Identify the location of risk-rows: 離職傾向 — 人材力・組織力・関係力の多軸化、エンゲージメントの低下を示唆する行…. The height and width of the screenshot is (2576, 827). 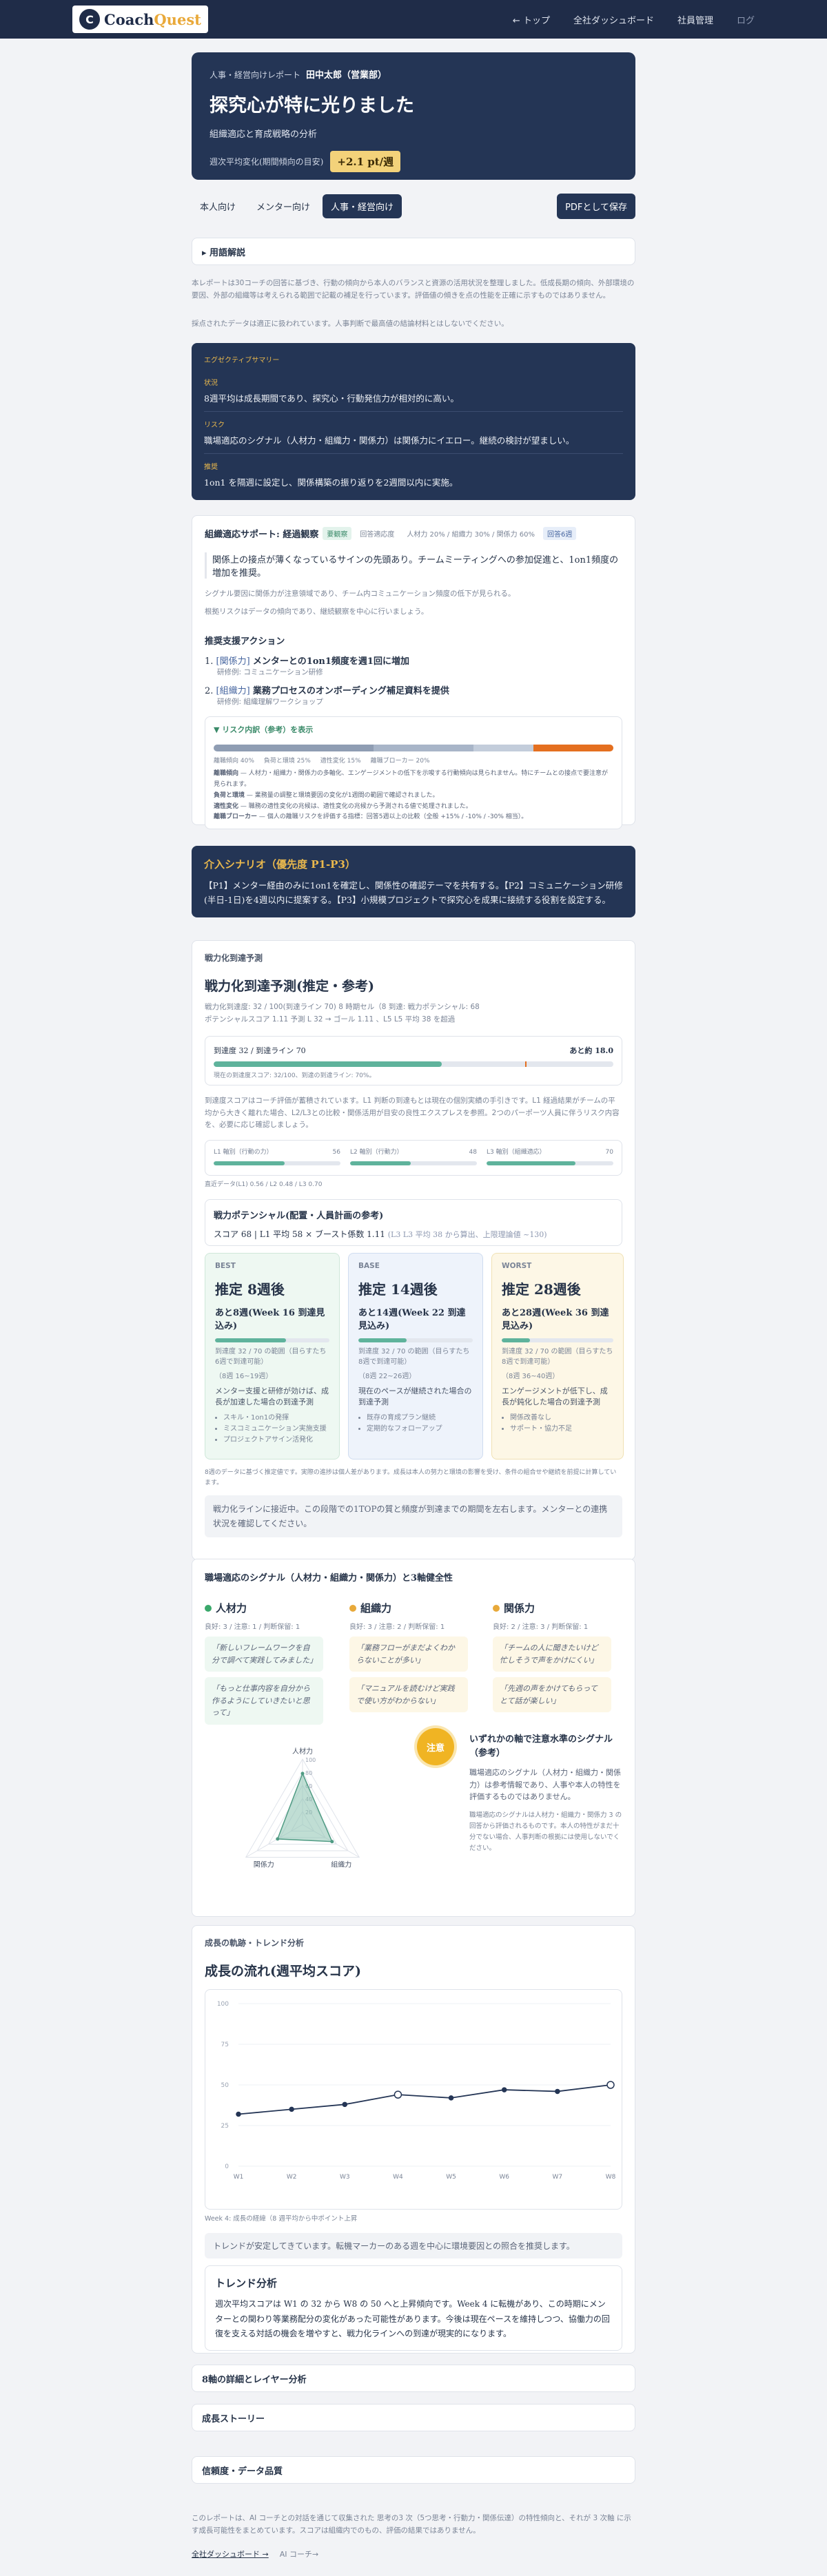
(411, 795).